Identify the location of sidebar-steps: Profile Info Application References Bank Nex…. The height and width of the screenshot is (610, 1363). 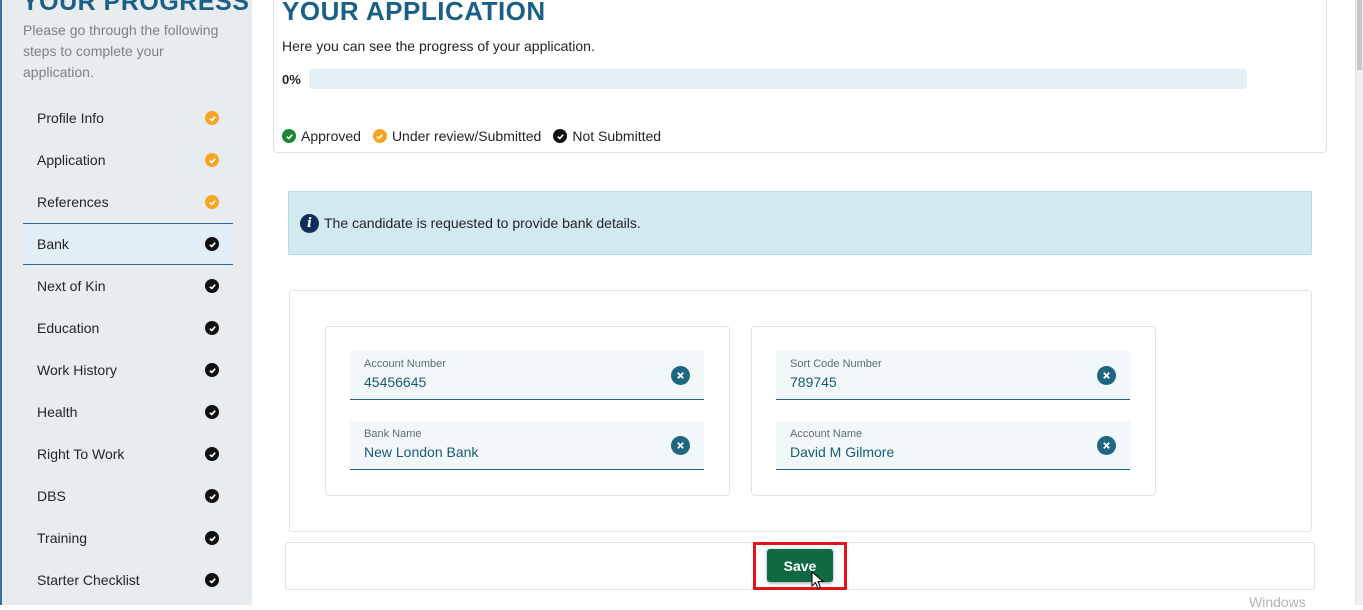
(128, 349).